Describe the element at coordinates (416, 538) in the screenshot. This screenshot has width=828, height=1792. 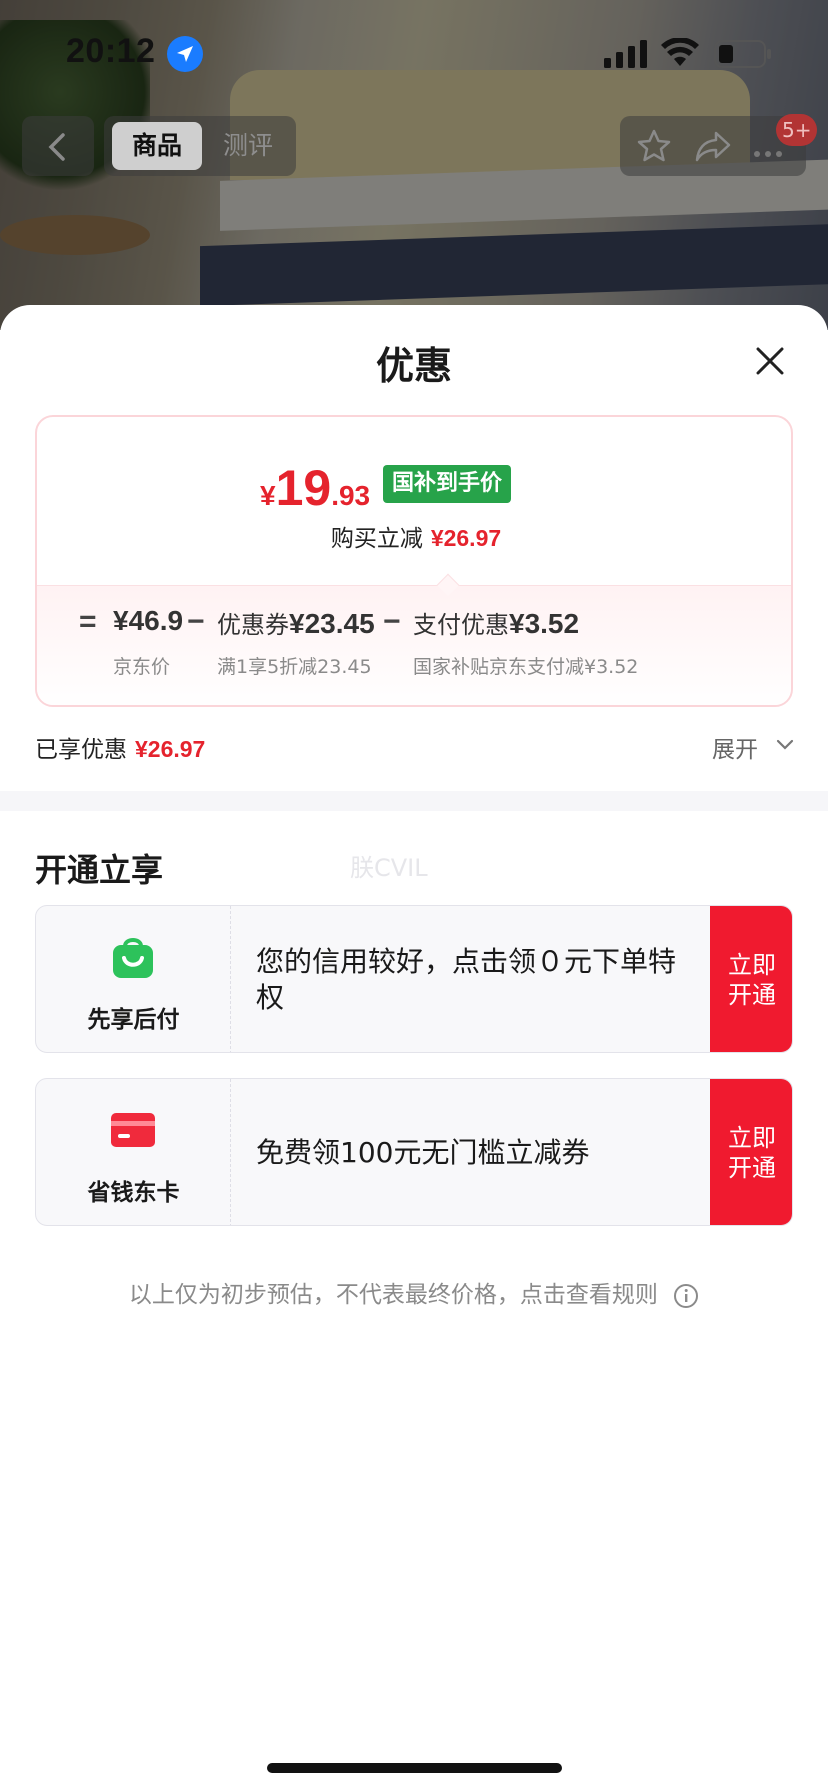
I see `instant-discount: 购买立减 ¥26.97` at that location.